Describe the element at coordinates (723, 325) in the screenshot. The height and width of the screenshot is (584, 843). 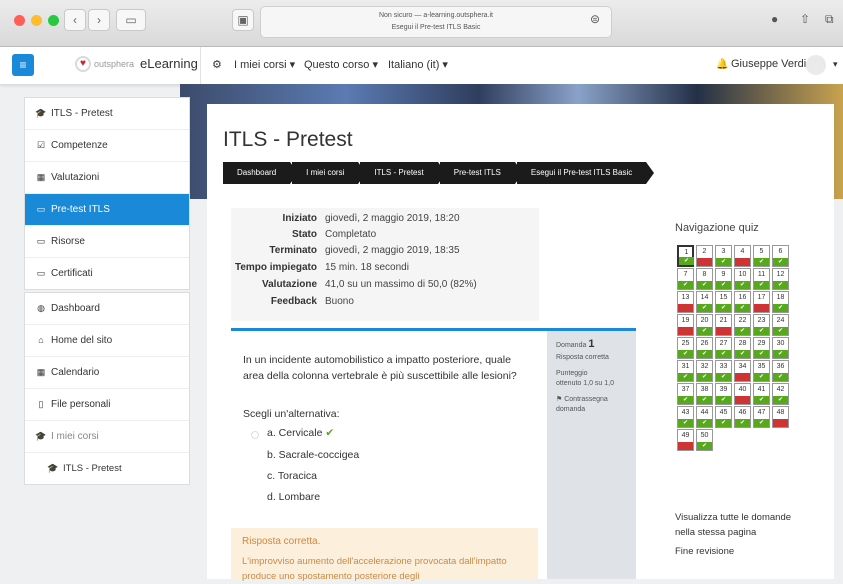
I see `quiz-nav-question-21: 21` at that location.